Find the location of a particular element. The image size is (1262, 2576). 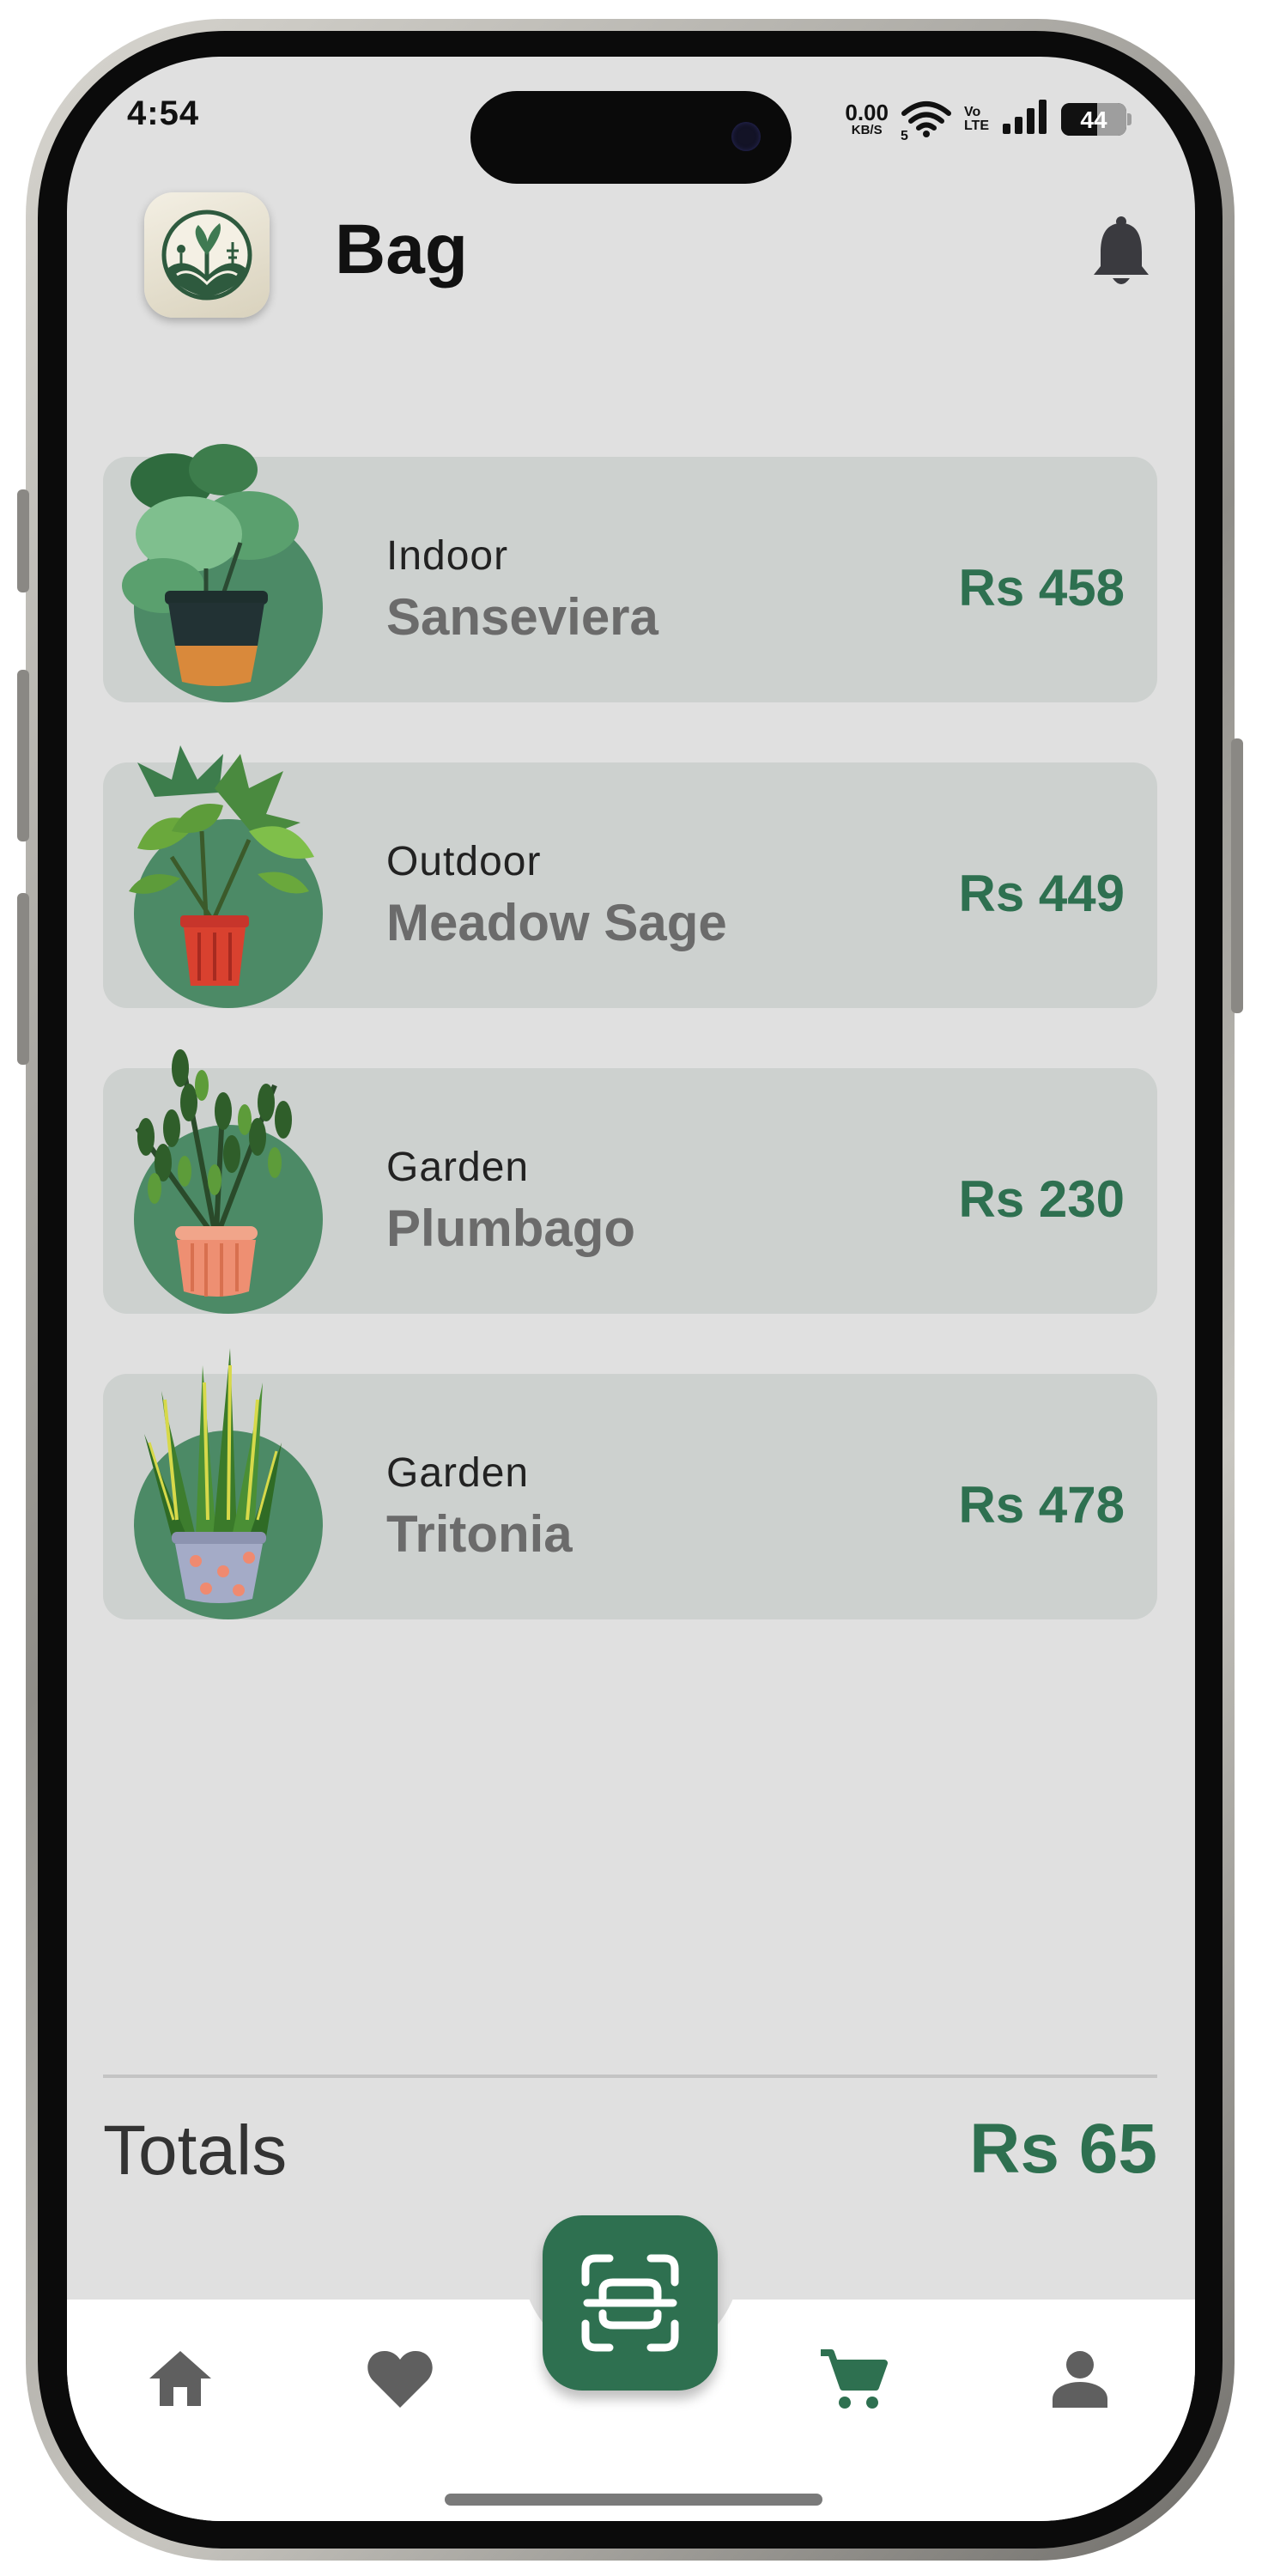

power-button is located at coordinates (1237, 876).